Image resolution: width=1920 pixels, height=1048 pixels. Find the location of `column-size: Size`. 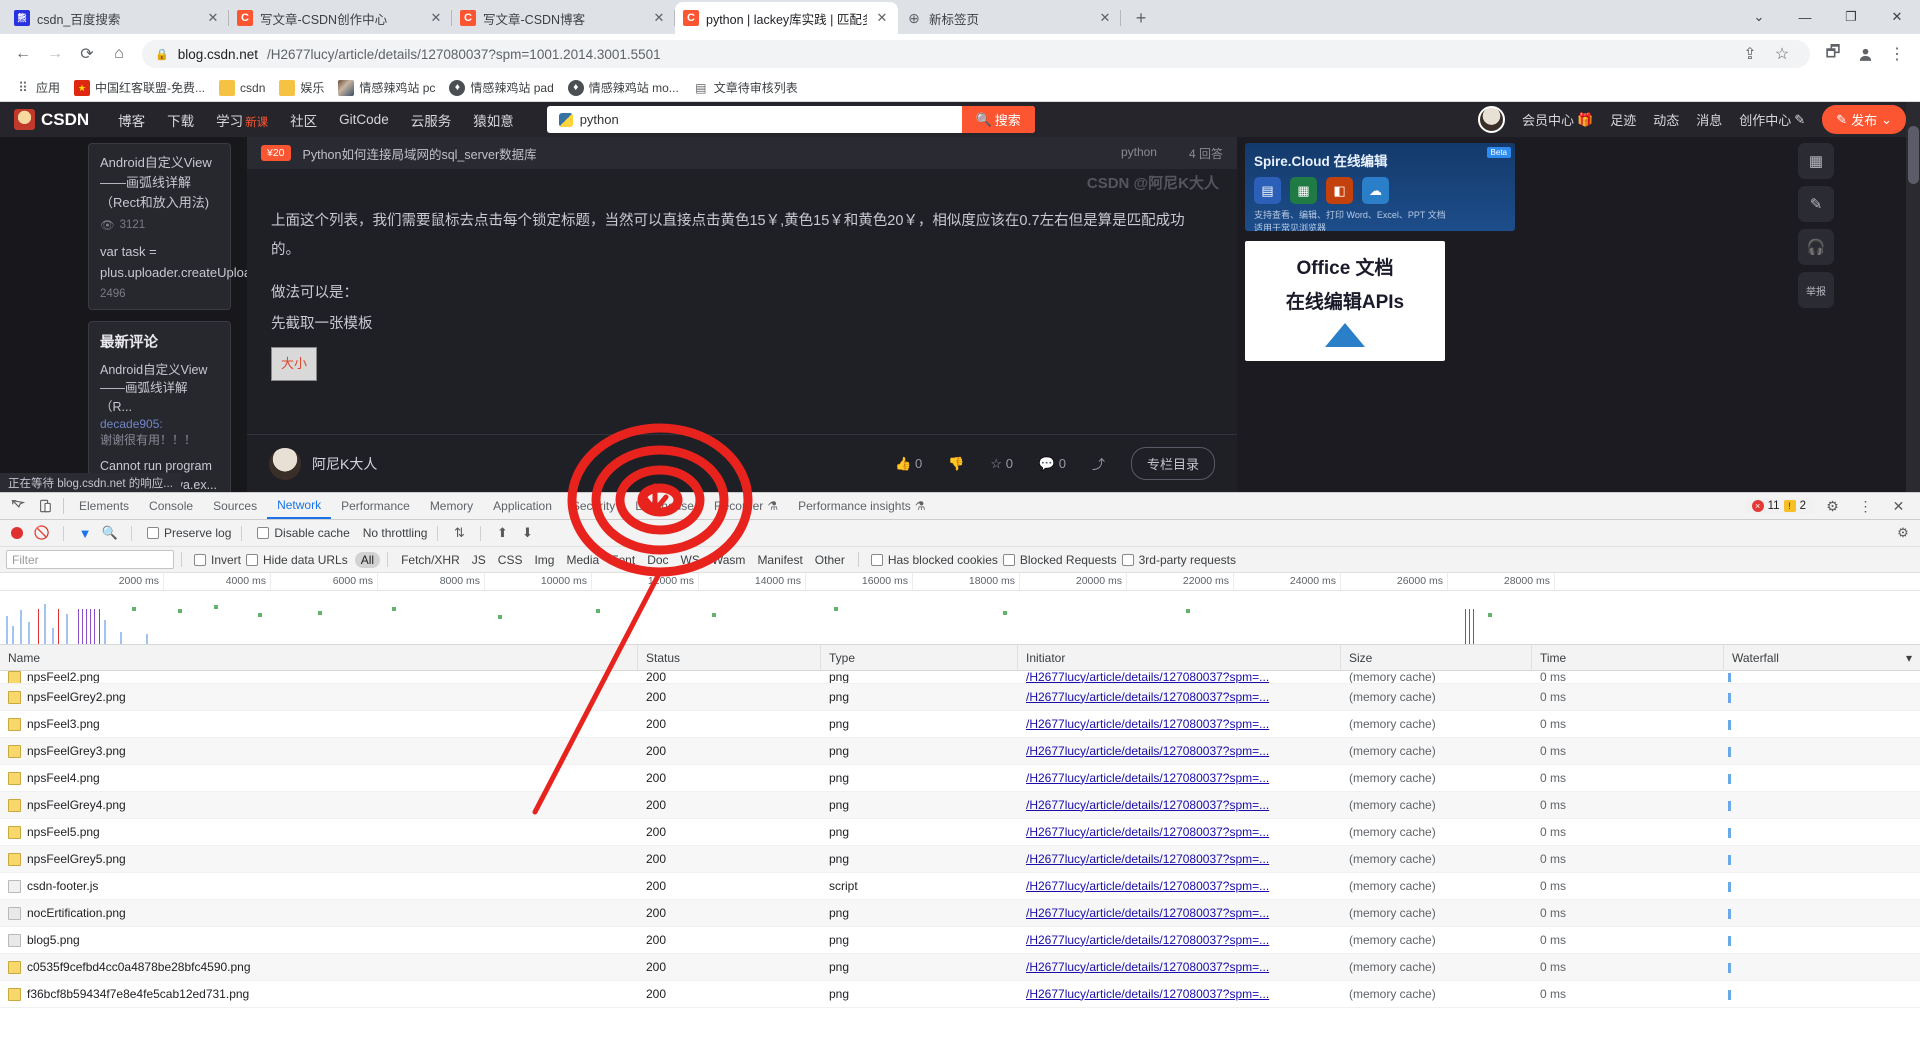

column-size: Size is located at coordinates (1436, 657).